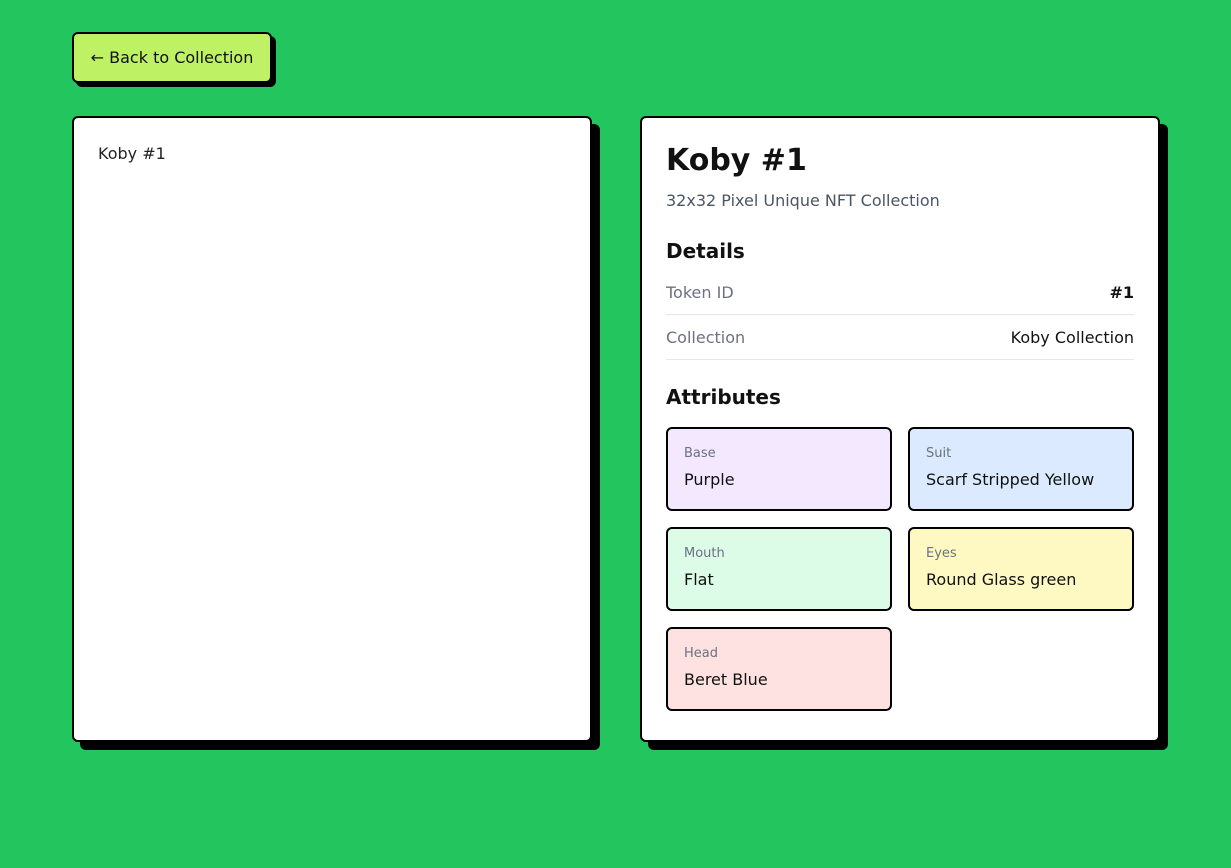  I want to click on detail-label: Collection, so click(706, 337).